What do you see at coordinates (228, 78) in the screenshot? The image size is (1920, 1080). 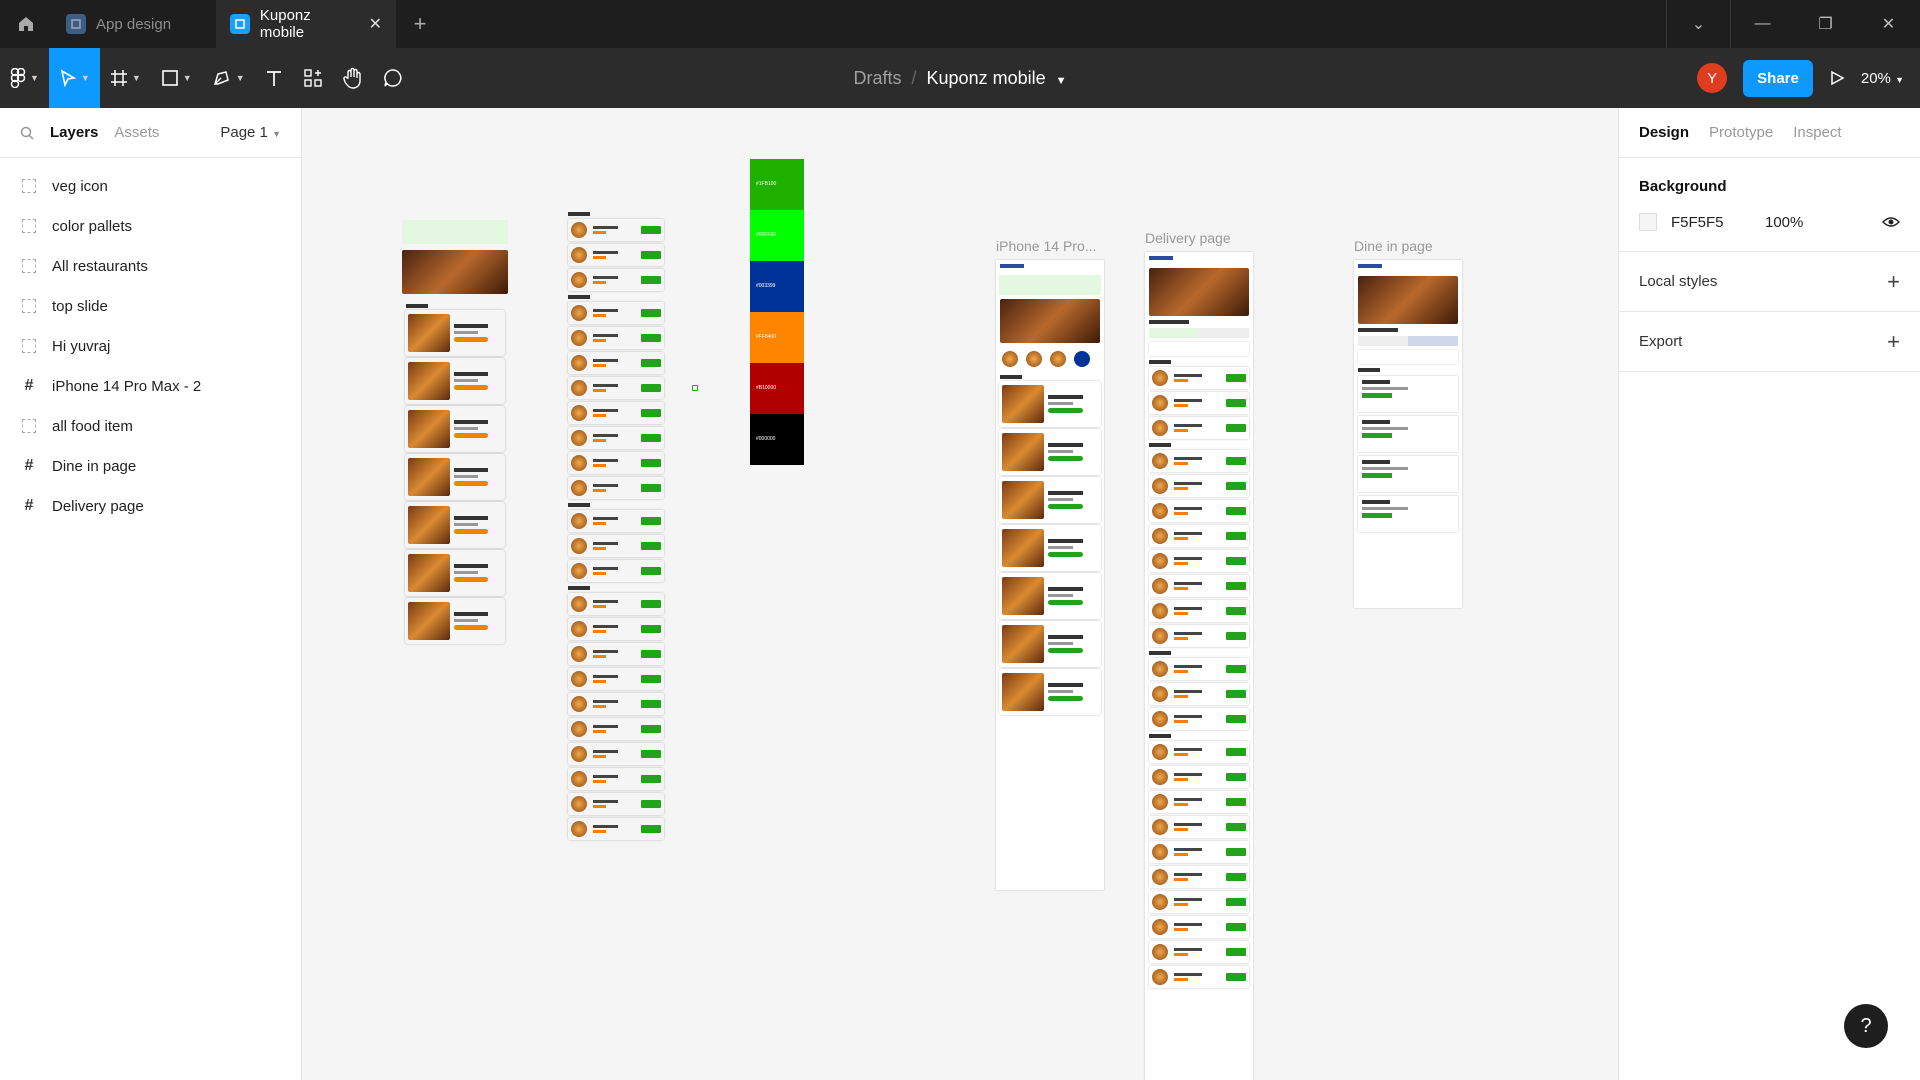 I see `pen-tool-button: ▼` at bounding box center [228, 78].